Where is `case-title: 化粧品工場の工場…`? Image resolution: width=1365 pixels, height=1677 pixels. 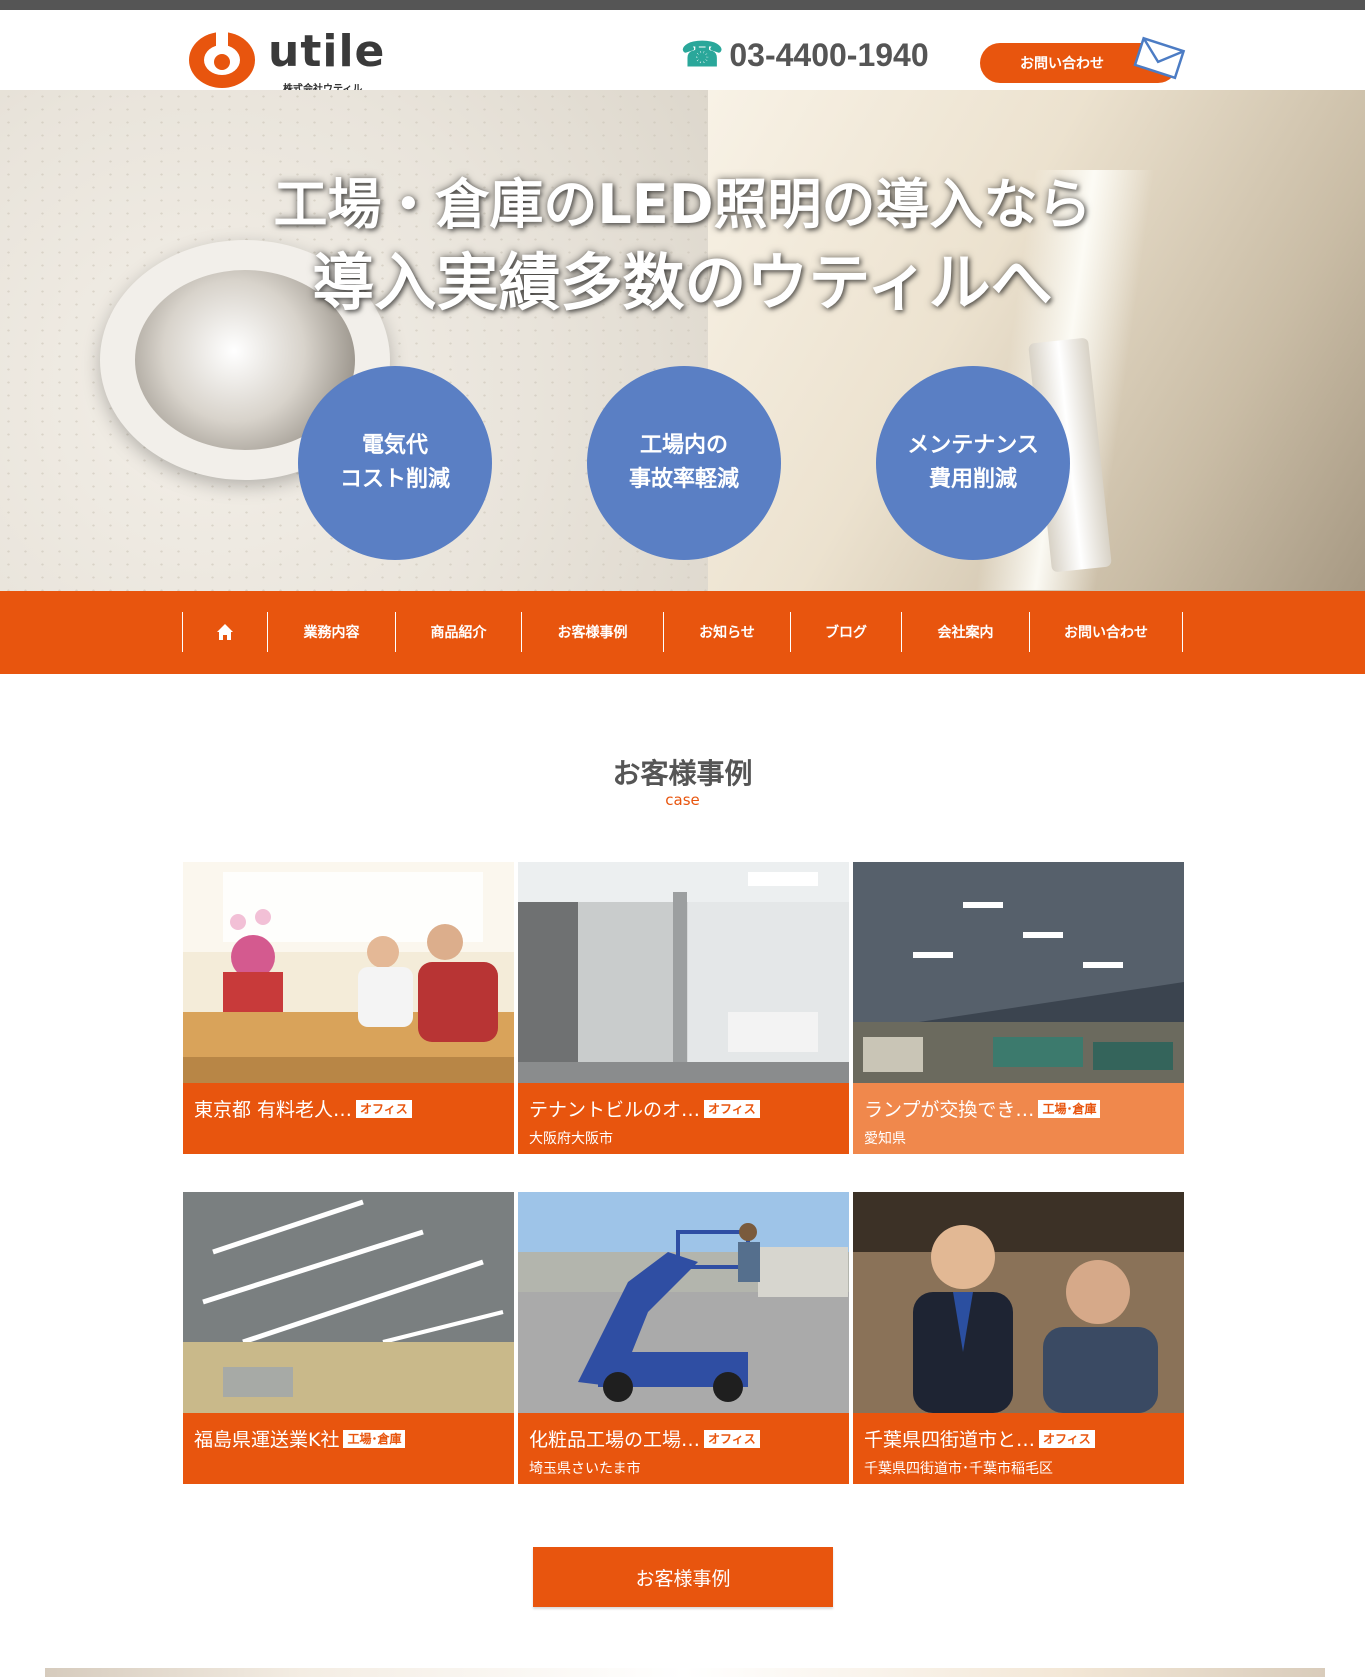 case-title: 化粧品工場の工場… is located at coordinates (615, 1440).